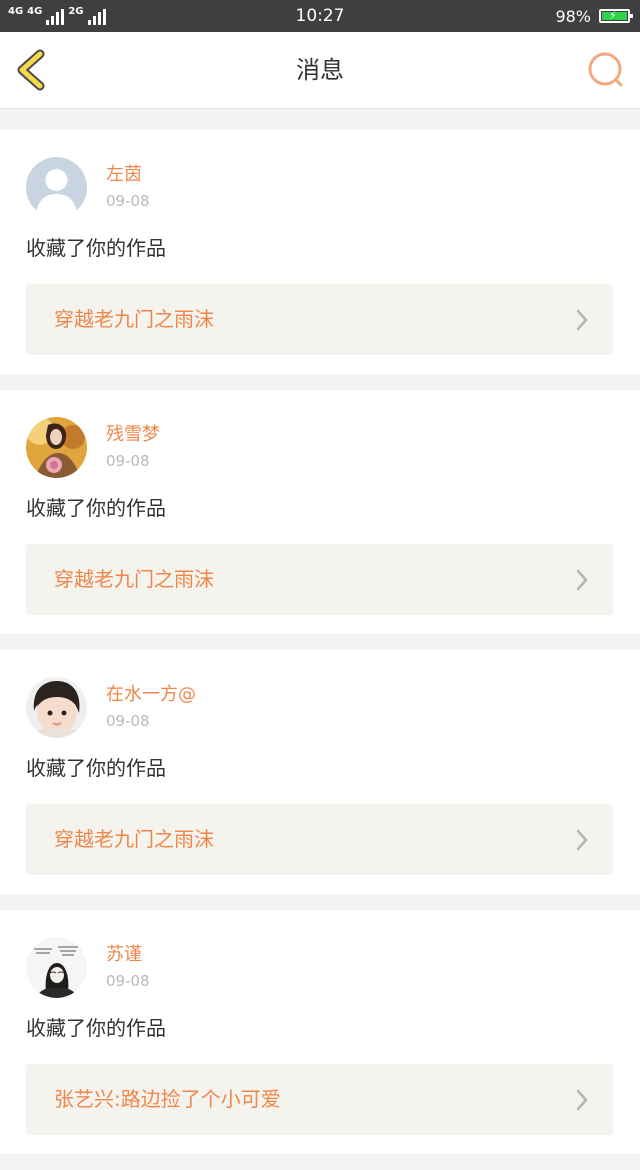 This screenshot has height=1170, width=640. I want to click on user-name: 残雪梦, so click(133, 435).